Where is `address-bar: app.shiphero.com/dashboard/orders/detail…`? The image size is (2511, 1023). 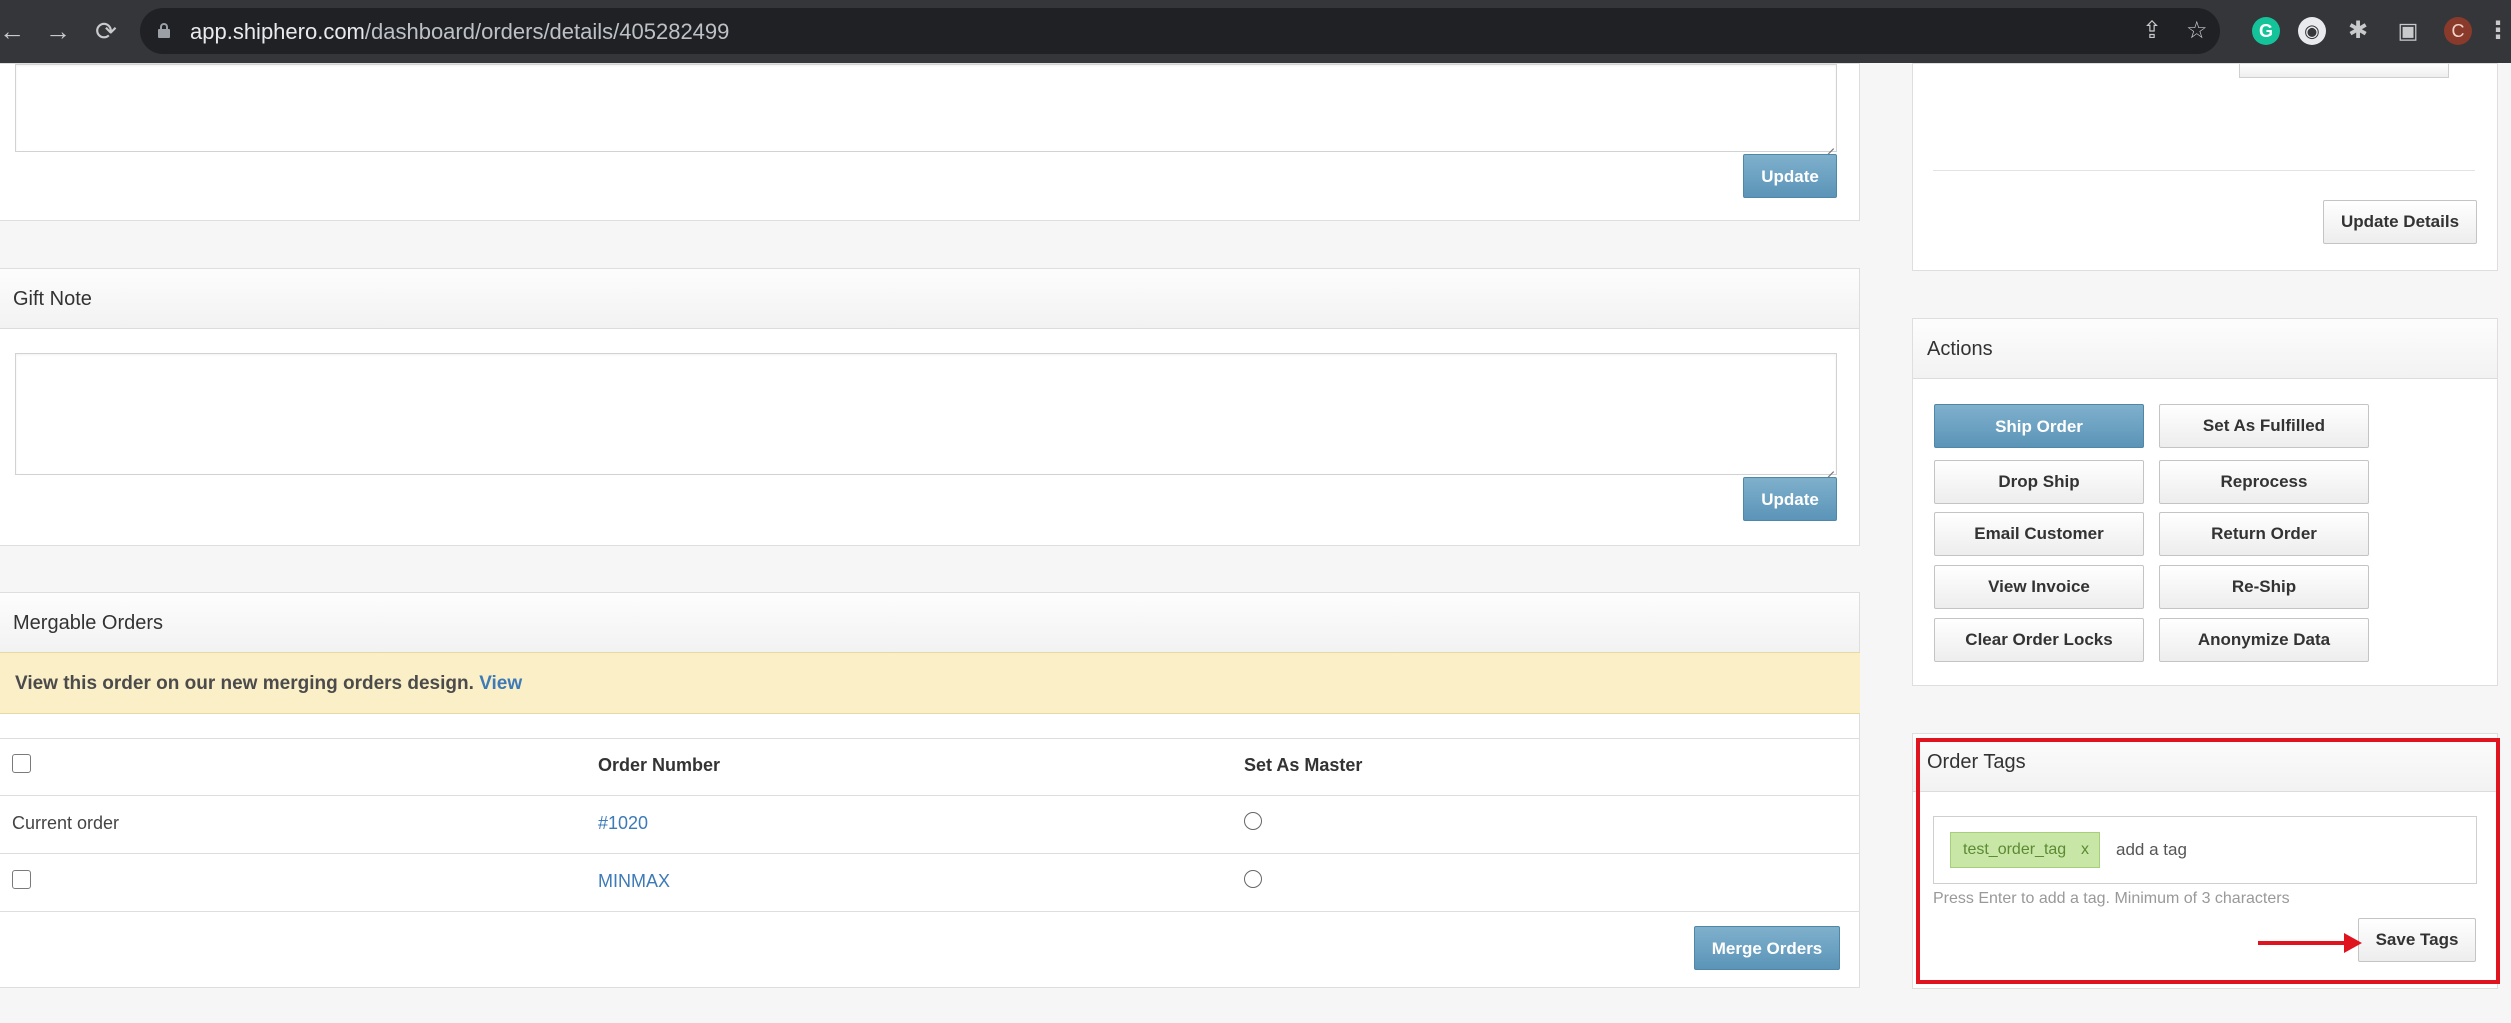 address-bar: app.shiphero.com/dashboard/orders/detail… is located at coordinates (1180, 31).